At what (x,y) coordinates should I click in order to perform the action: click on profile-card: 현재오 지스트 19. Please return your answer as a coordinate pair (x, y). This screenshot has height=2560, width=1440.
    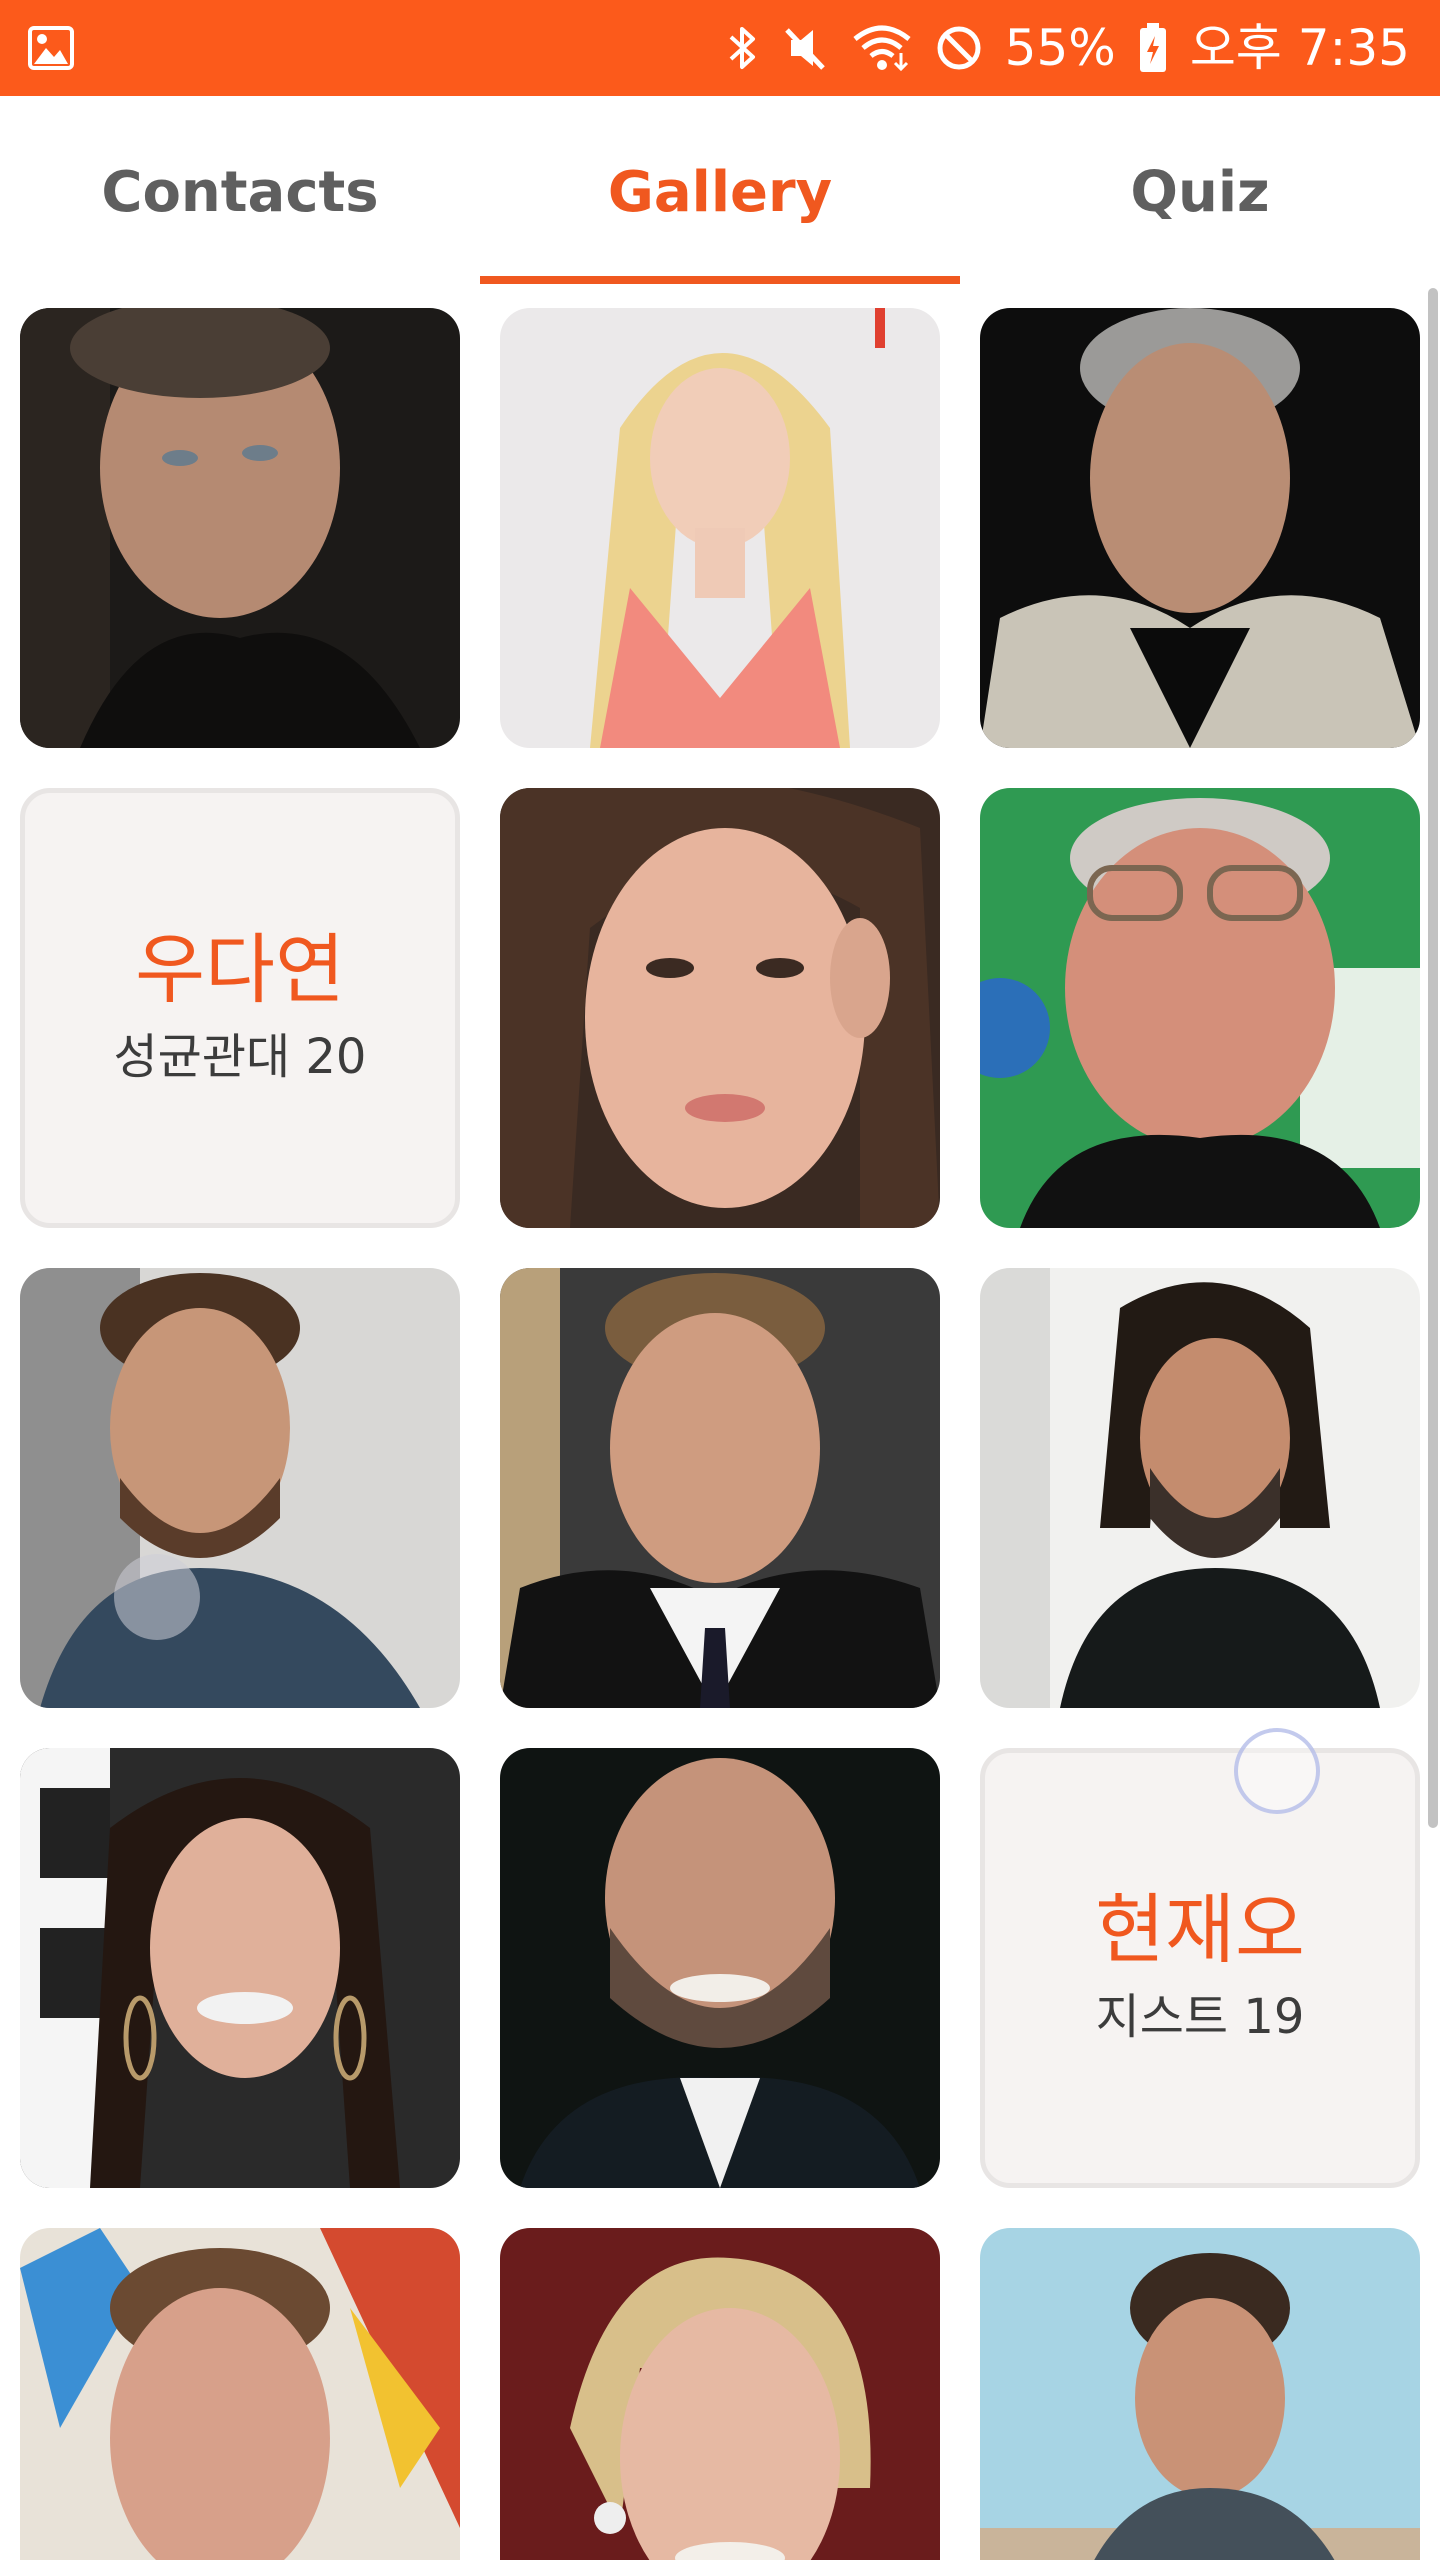
    Looking at the image, I should click on (1200, 1968).